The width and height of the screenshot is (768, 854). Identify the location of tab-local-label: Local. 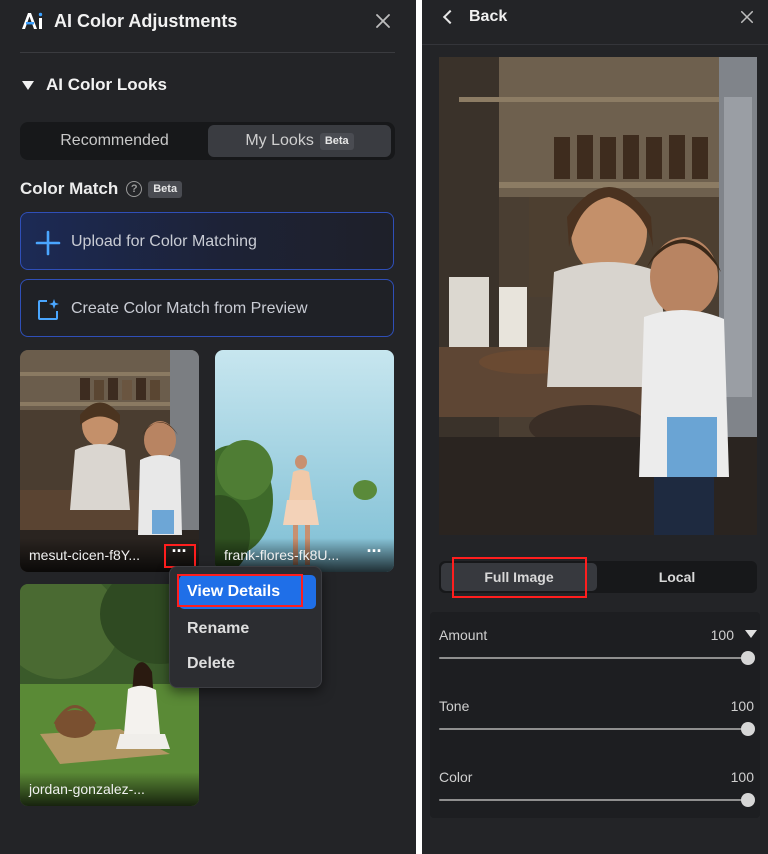
(677, 577).